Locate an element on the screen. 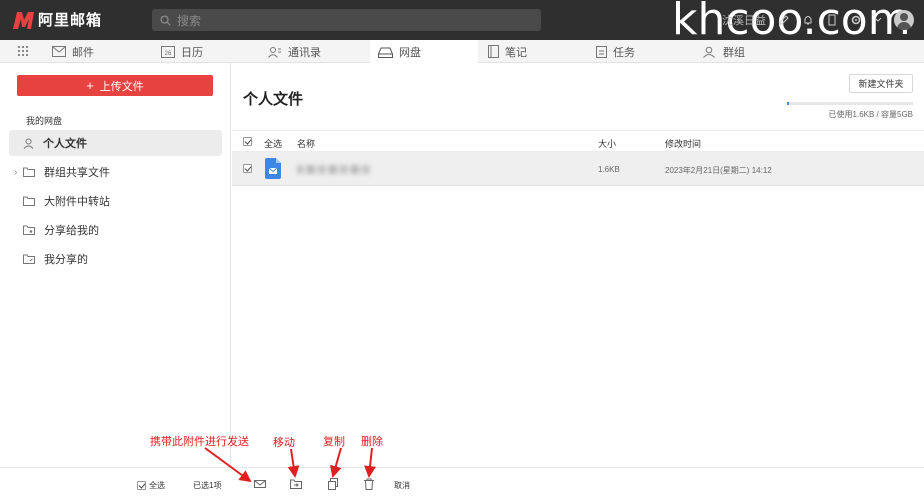  sidebar-item-large-attachment: 大附件中转站 is located at coordinates (115, 201).